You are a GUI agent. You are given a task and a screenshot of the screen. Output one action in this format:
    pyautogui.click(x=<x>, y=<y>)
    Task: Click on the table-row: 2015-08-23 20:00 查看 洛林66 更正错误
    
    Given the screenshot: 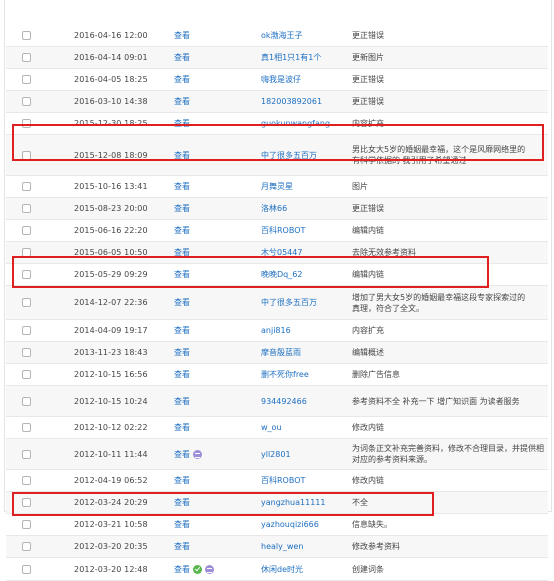 What is the action you would take?
    pyautogui.click(x=277, y=209)
    